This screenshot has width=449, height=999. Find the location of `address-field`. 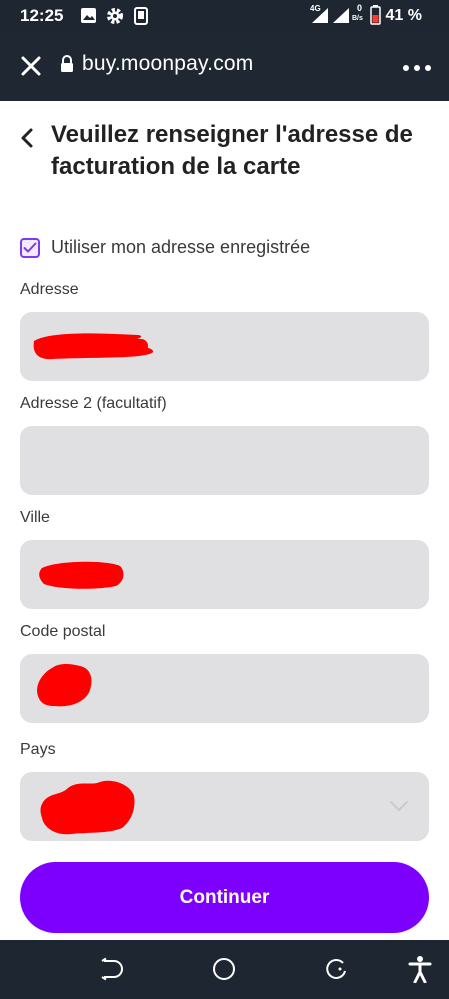

address-field is located at coordinates (224, 346).